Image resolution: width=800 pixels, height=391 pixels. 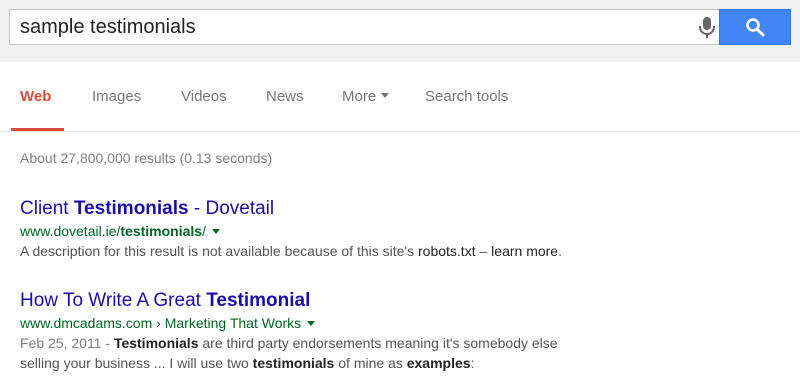 What do you see at coordinates (258, 300) in the screenshot?
I see `title-highlight: Testimonial` at bounding box center [258, 300].